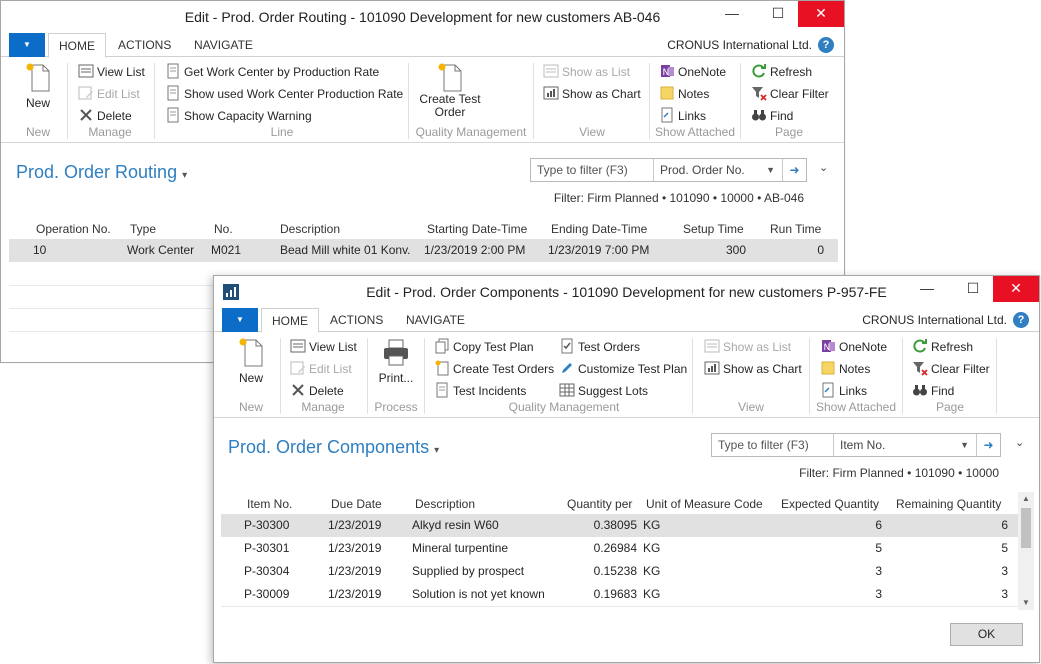 This screenshot has height=664, width=1041. Describe the element at coordinates (667, 93) in the screenshot. I see `notes-icon` at that location.